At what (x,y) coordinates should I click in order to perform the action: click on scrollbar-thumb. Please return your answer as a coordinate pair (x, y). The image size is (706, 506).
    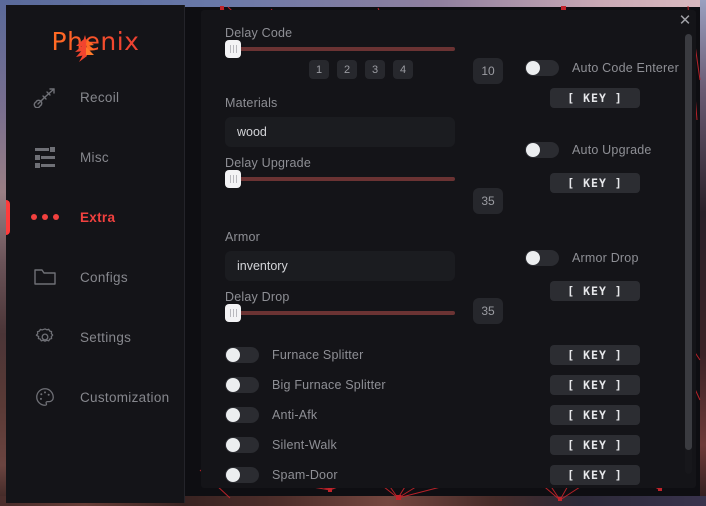
    Looking at the image, I should click on (688, 242).